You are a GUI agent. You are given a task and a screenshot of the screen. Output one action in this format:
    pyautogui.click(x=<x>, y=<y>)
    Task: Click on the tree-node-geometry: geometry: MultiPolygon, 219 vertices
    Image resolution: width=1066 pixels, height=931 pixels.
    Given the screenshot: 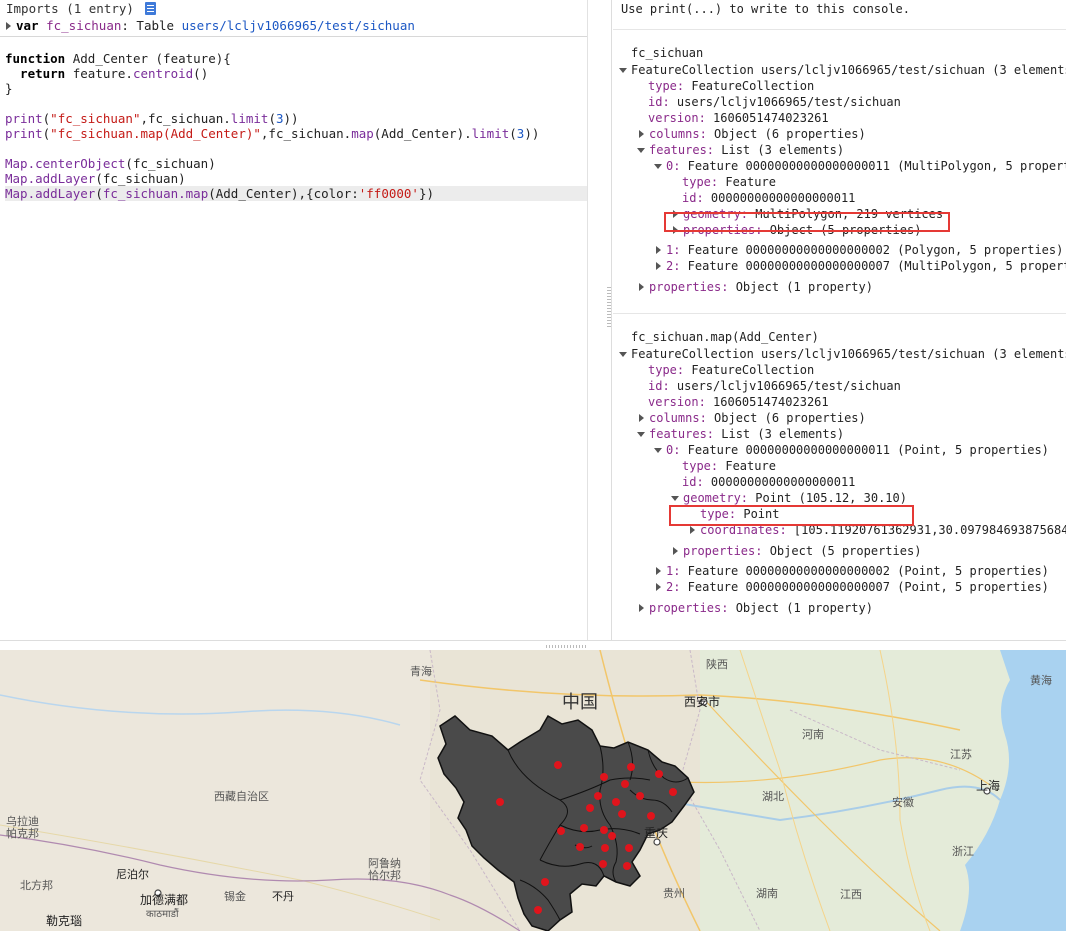 What is the action you would take?
    pyautogui.click(x=839, y=214)
    